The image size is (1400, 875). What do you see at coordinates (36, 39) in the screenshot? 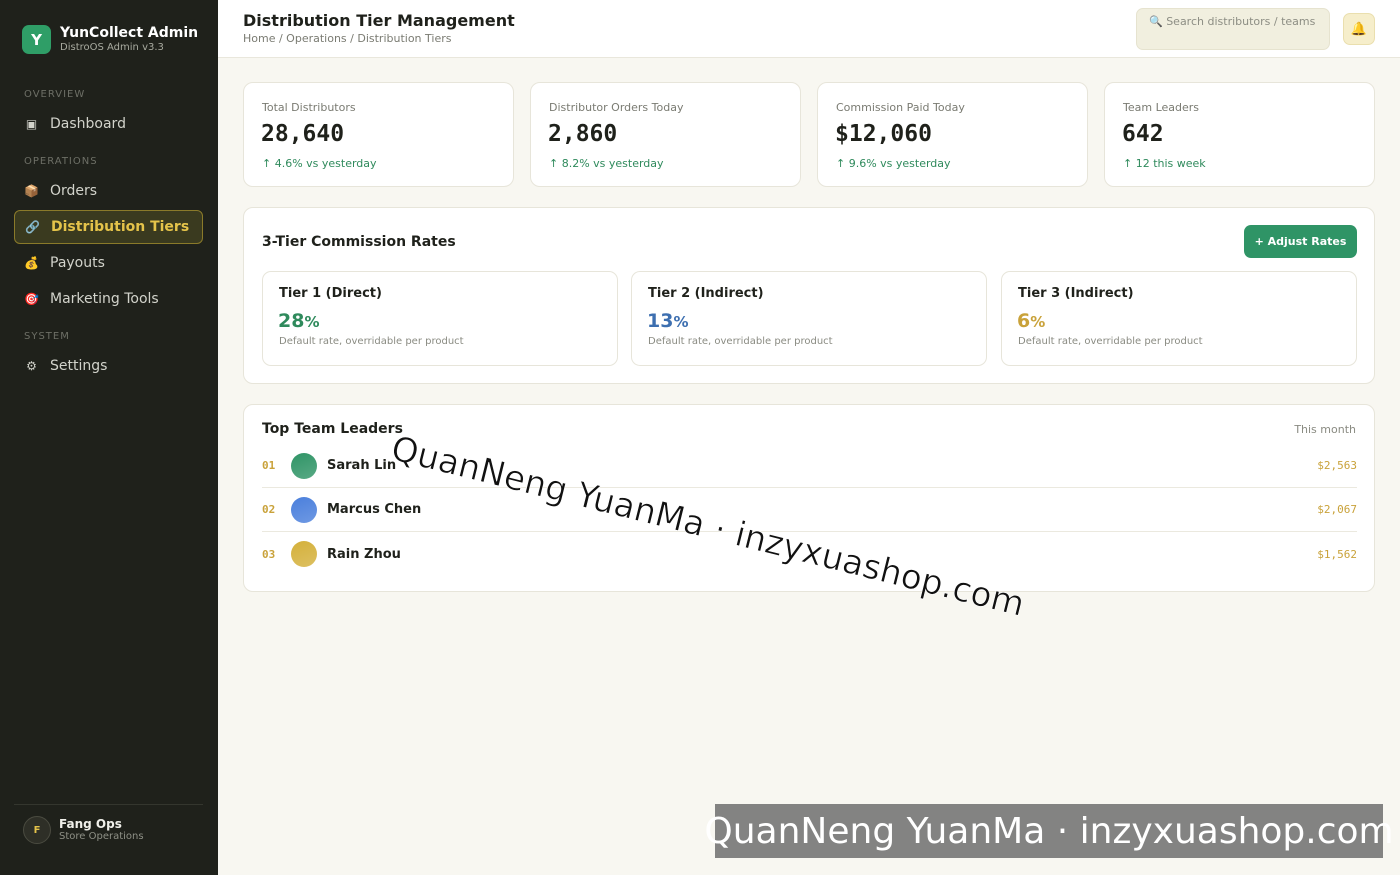
I see `brand-logo: Y` at bounding box center [36, 39].